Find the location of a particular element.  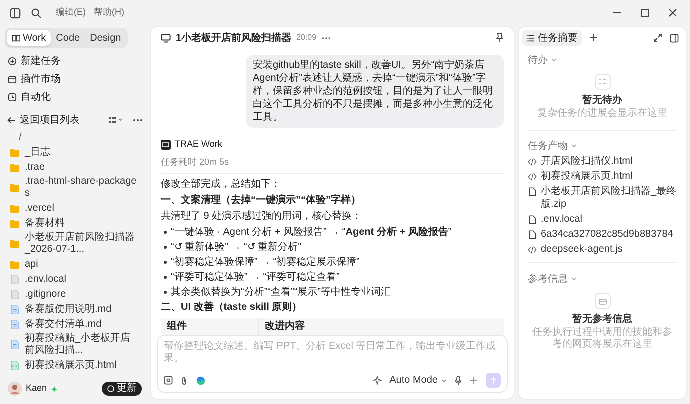

image-icon is located at coordinates (168, 380).